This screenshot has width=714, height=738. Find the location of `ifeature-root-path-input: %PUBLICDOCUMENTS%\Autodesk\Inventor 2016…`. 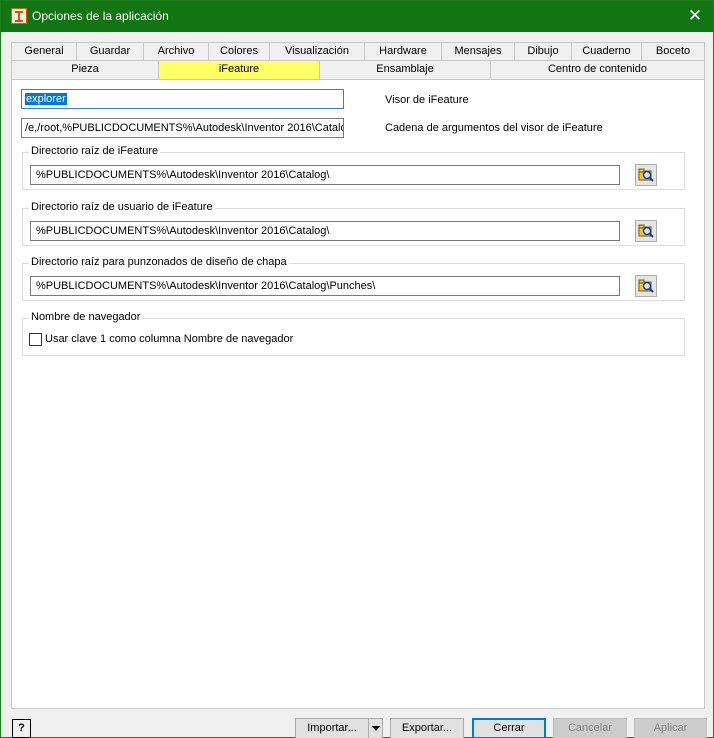

ifeature-root-path-input: %PUBLICDOCUMENTS%\Autodesk\Inventor 2016… is located at coordinates (325, 175).